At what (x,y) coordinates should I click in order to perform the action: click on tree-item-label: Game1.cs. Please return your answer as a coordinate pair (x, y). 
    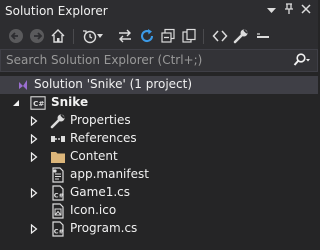
    Looking at the image, I should click on (100, 192).